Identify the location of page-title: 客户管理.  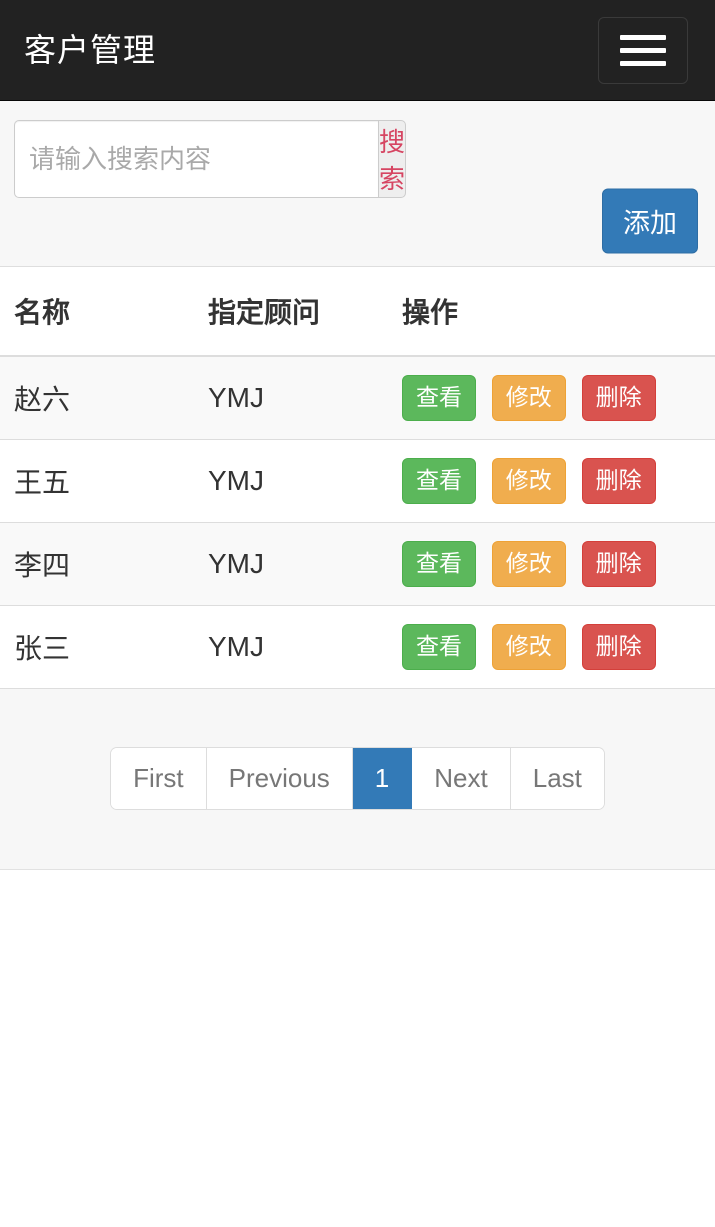
(90, 50).